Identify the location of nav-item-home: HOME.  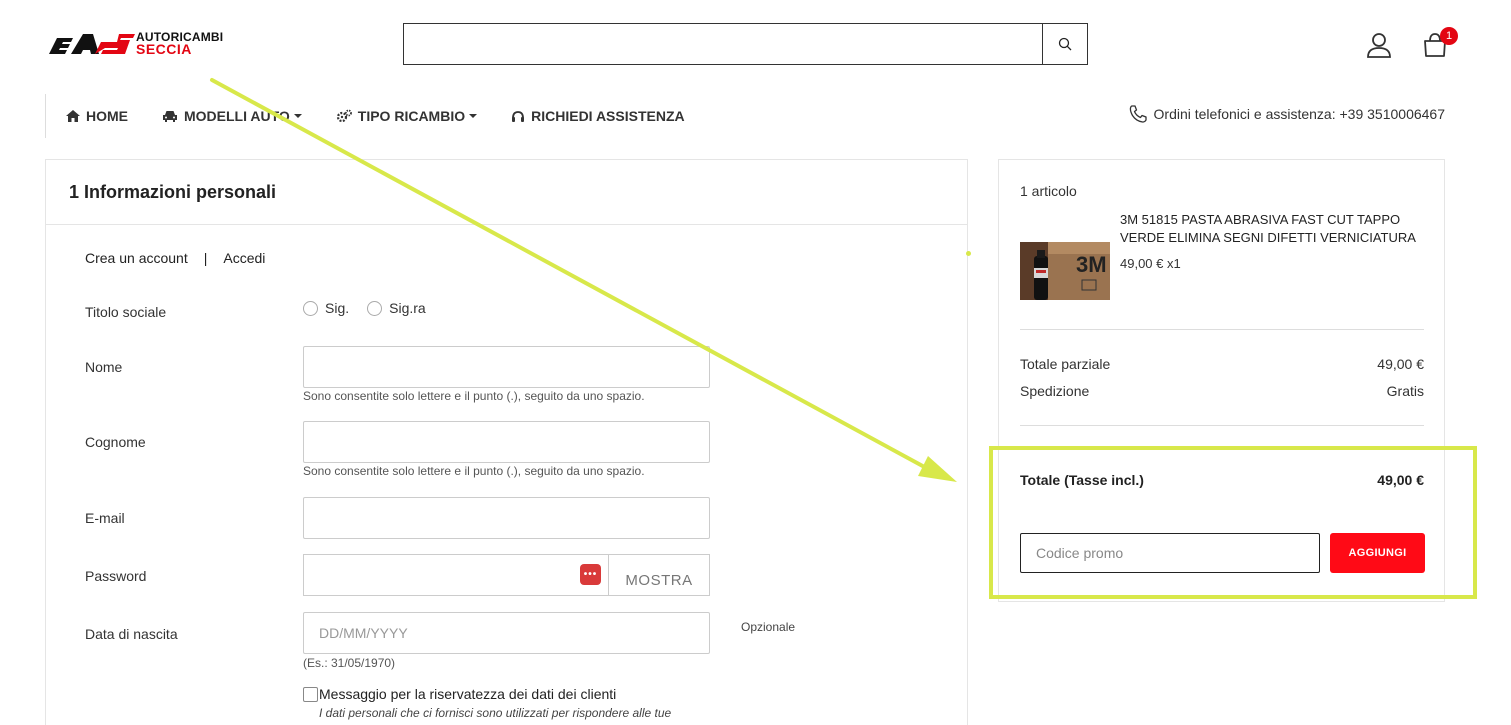
(97, 116).